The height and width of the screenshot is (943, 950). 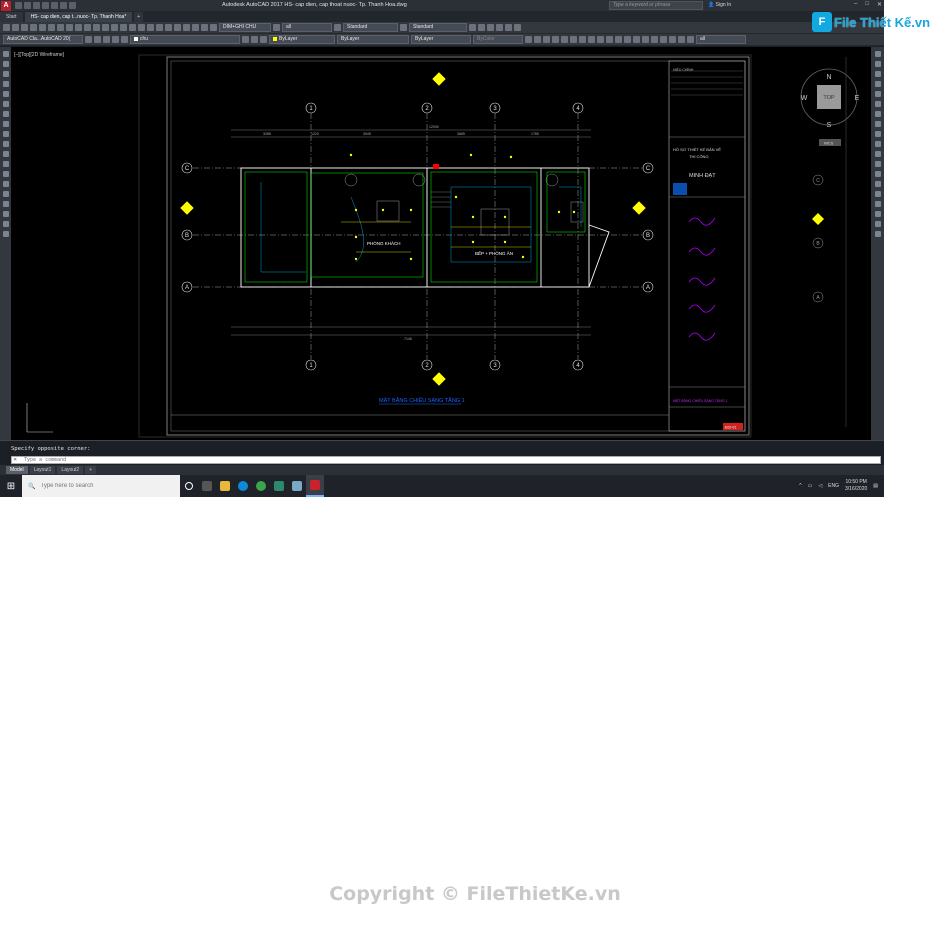 I want to click on make-block-icon, so click(x=618, y=39).